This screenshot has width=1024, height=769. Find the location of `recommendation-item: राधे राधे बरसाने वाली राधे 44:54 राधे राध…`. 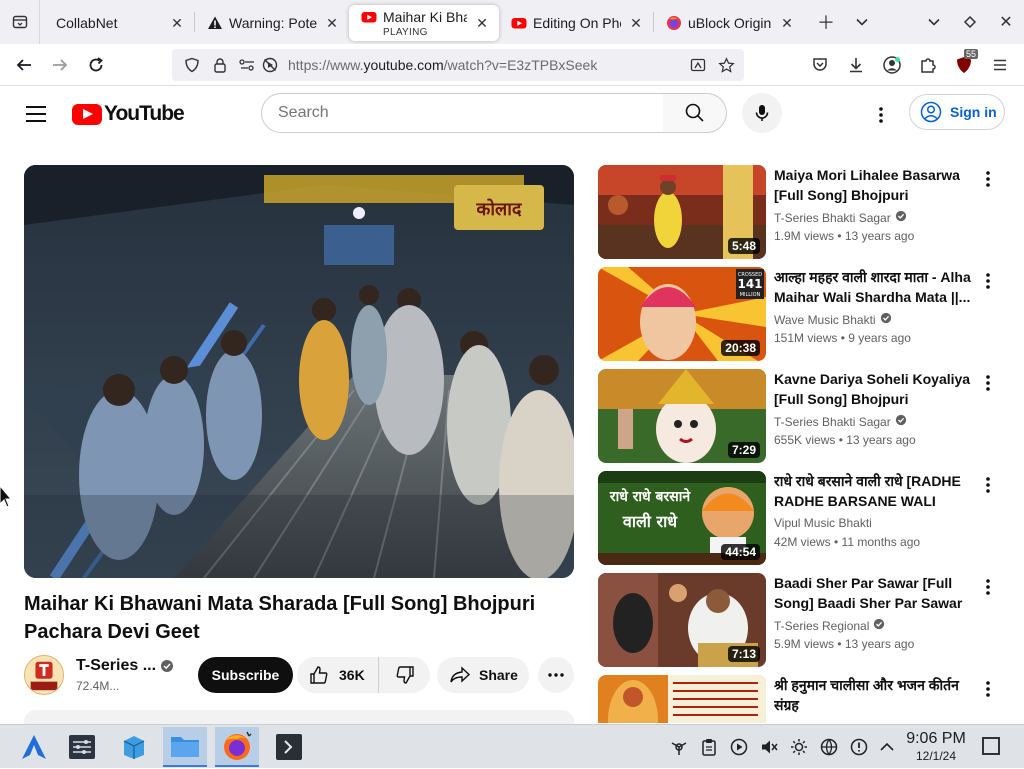

recommendation-item: राधे राधे बरसाने वाली राधे 44:54 राधे राध… is located at coordinates (803, 518).